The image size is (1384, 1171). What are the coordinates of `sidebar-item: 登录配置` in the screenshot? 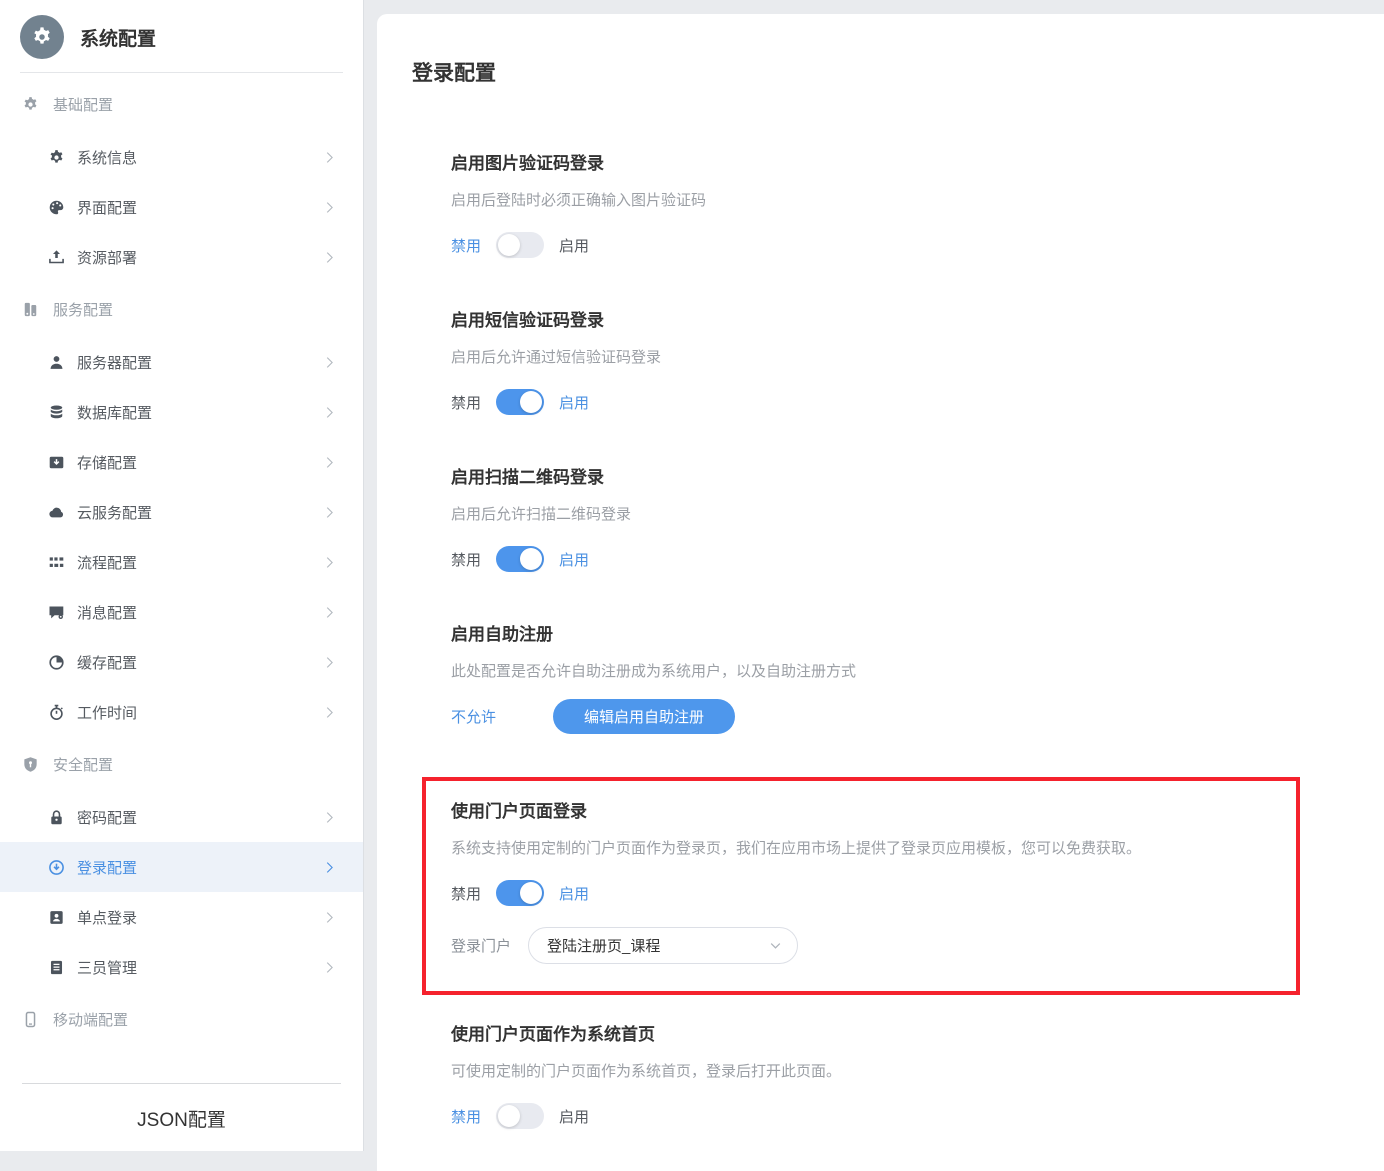 It's located at (181, 867).